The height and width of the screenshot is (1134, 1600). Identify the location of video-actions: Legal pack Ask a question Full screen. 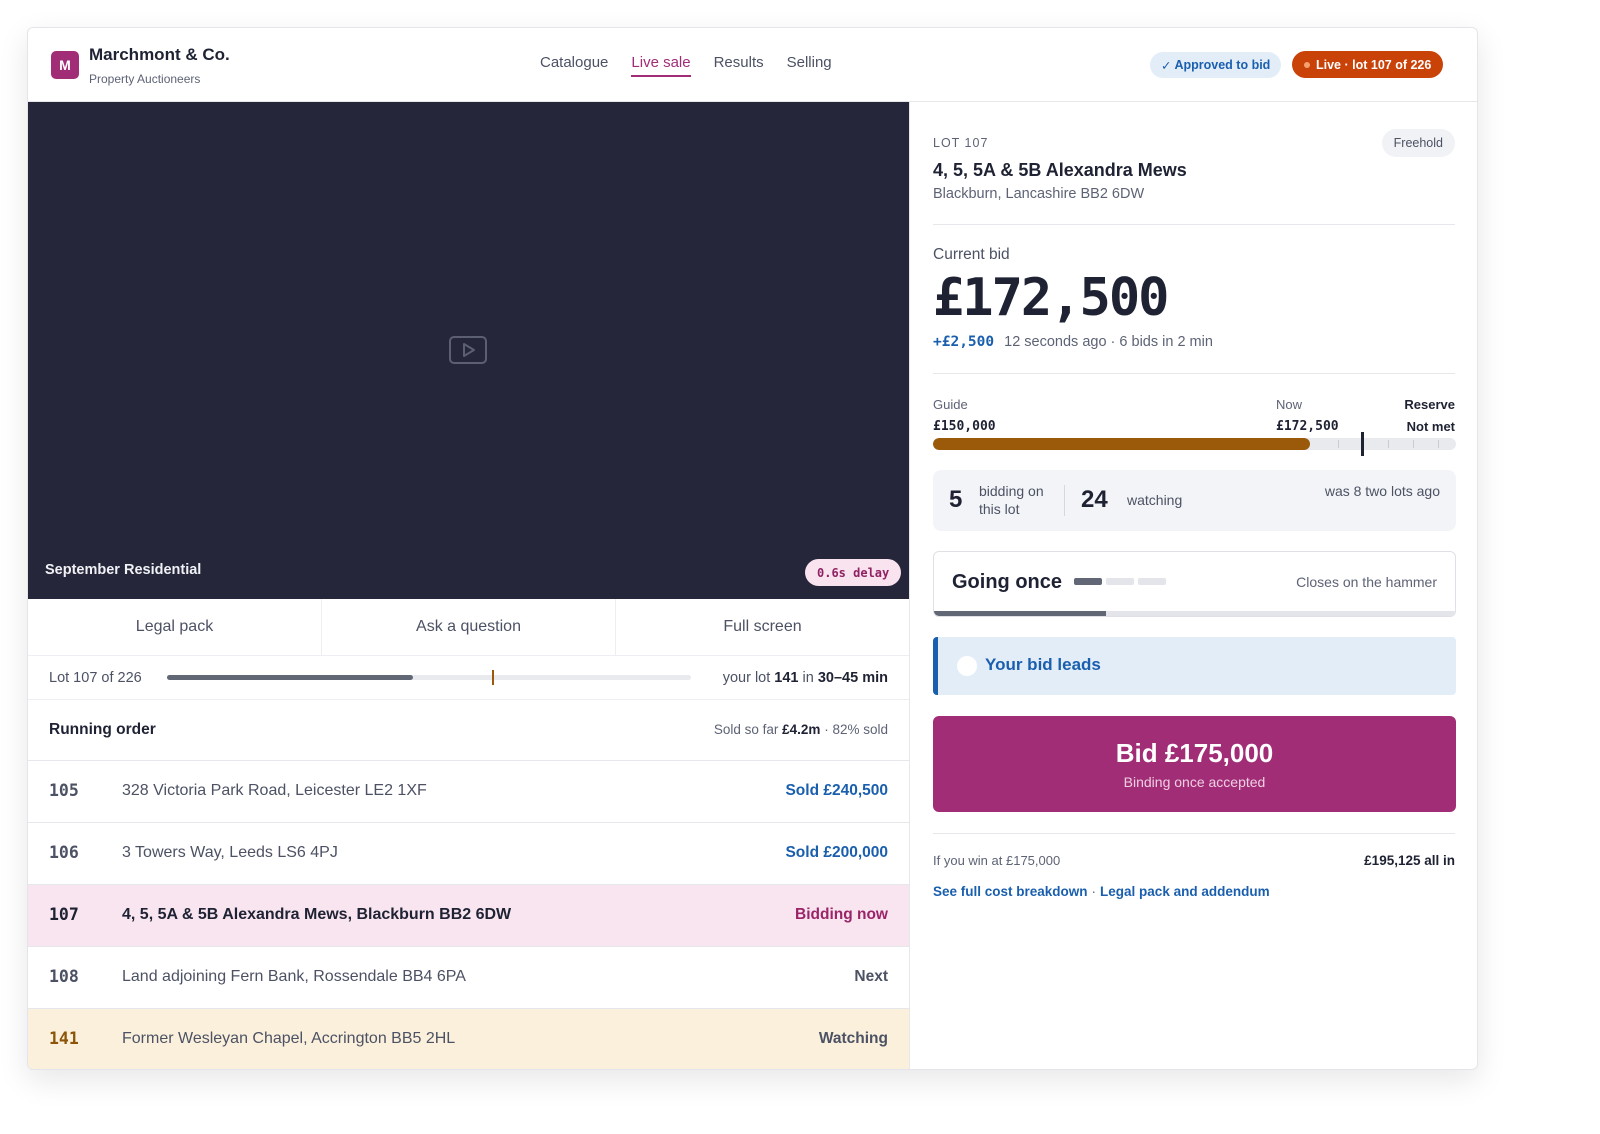
(468, 627).